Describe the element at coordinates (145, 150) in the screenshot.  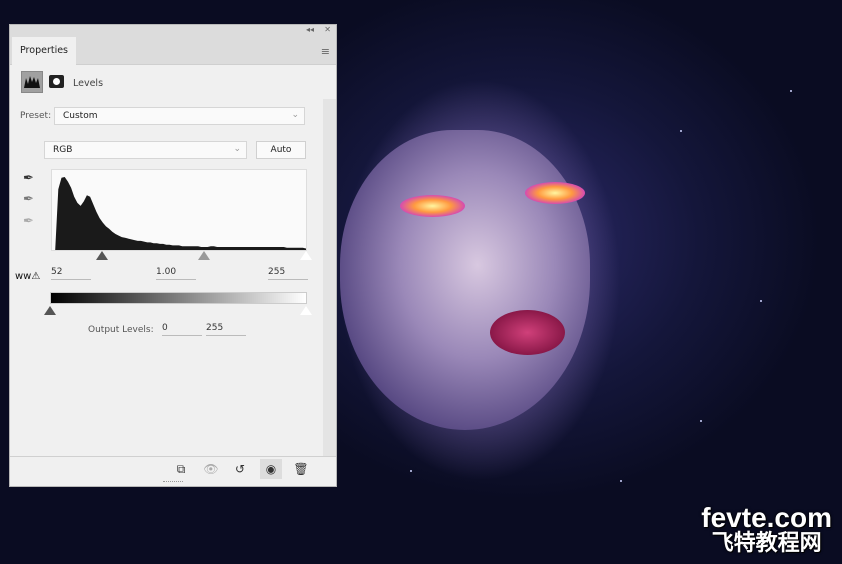
I see `channel-dropdown: RGB ⌄` at that location.